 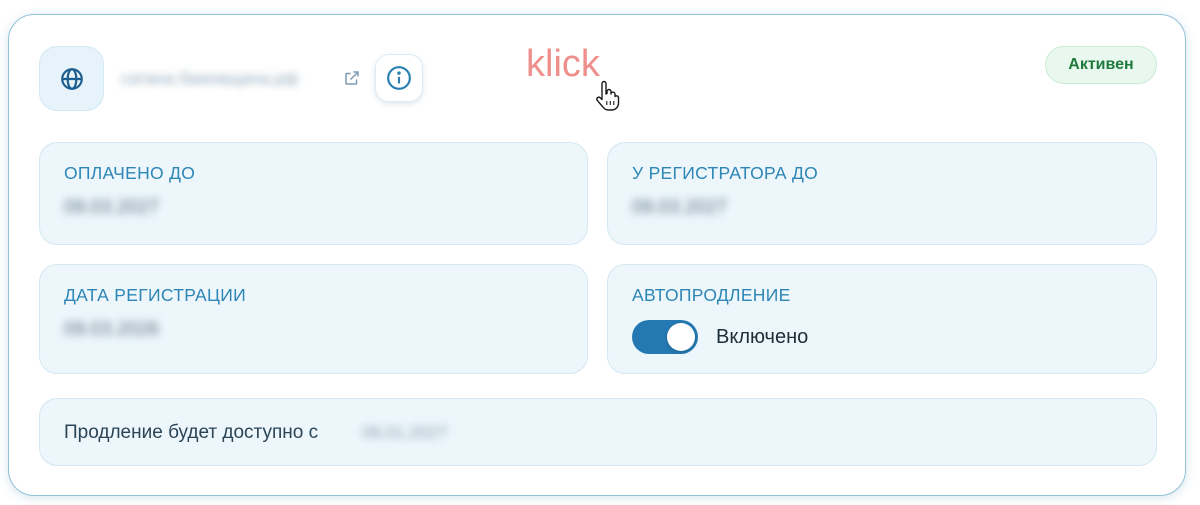 What do you see at coordinates (882, 319) in the screenshot?
I see `autorenew-panel: АВТОПРОДЛЕНИЕ Включено` at bounding box center [882, 319].